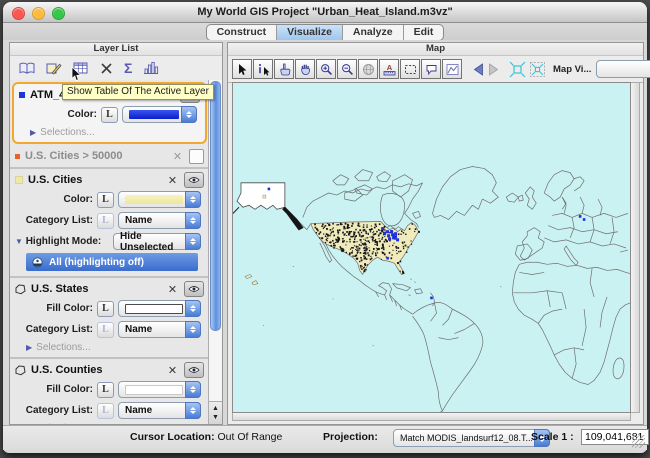  What do you see at coordinates (586, 224) in the screenshot?
I see `europe-borders` at bounding box center [586, 224].